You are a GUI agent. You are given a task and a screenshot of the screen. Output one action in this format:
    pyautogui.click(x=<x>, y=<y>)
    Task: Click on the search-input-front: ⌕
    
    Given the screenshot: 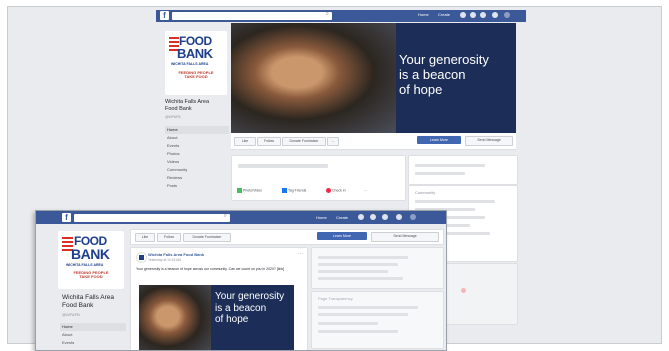 What is the action you would take?
    pyautogui.click(x=152, y=217)
    